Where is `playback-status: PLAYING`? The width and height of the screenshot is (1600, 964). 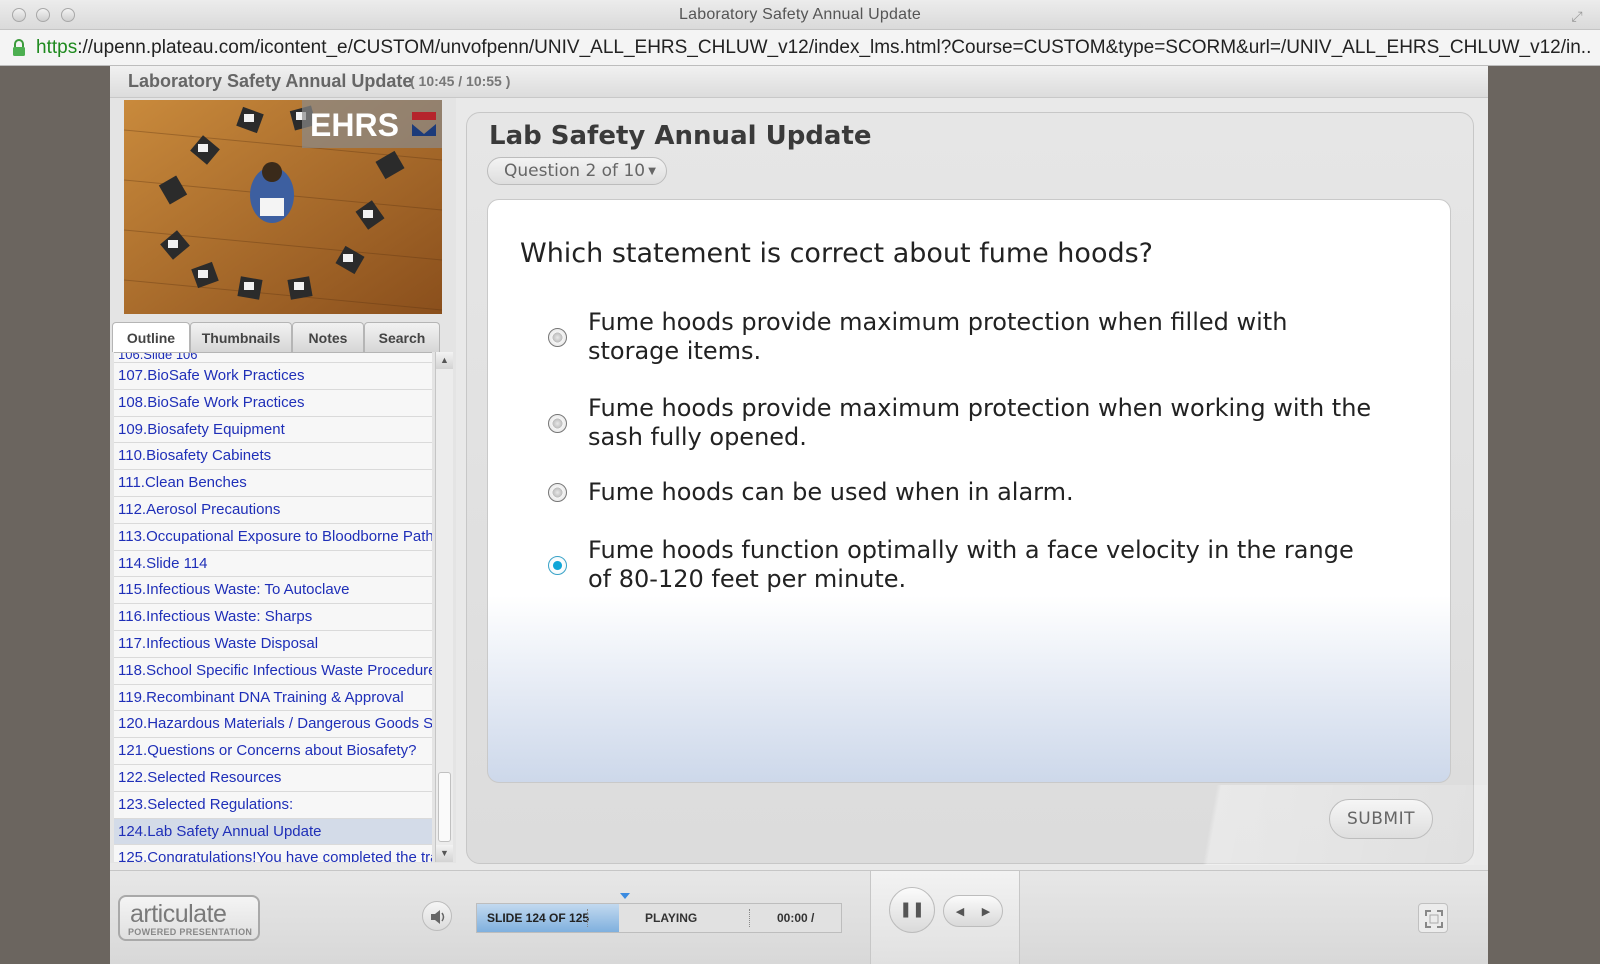
playback-status: PLAYING is located at coordinates (671, 918).